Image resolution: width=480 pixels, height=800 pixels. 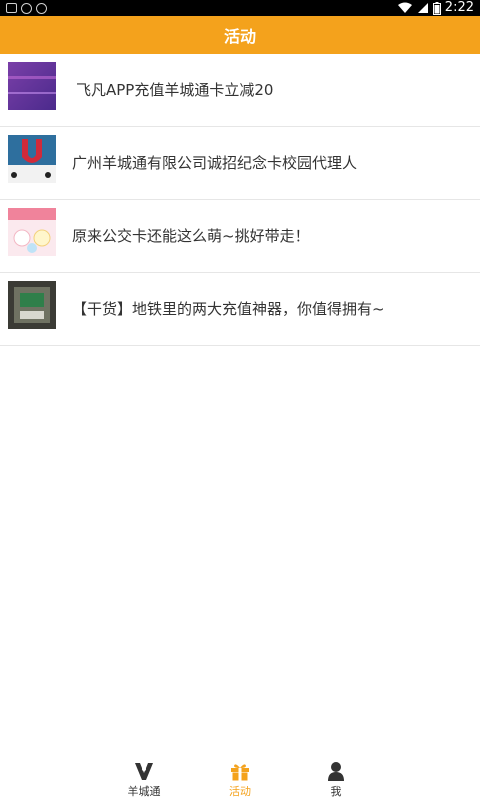 What do you see at coordinates (459, 7) in the screenshot?
I see `clock: 2:22` at bounding box center [459, 7].